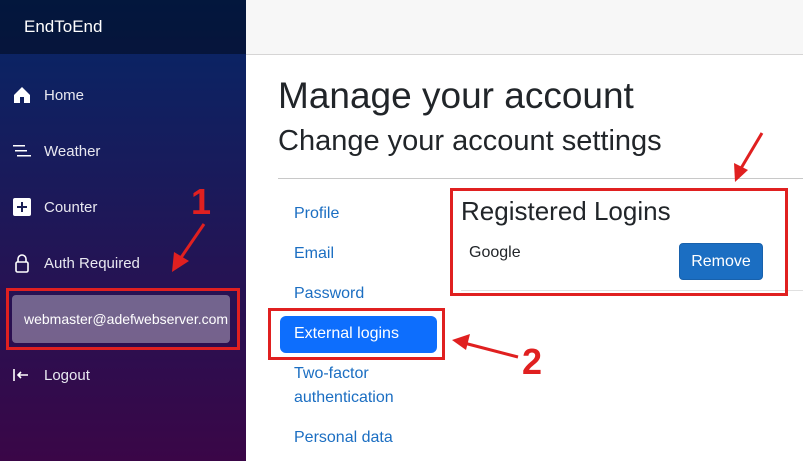  I want to click on top-bar, so click(524, 27).